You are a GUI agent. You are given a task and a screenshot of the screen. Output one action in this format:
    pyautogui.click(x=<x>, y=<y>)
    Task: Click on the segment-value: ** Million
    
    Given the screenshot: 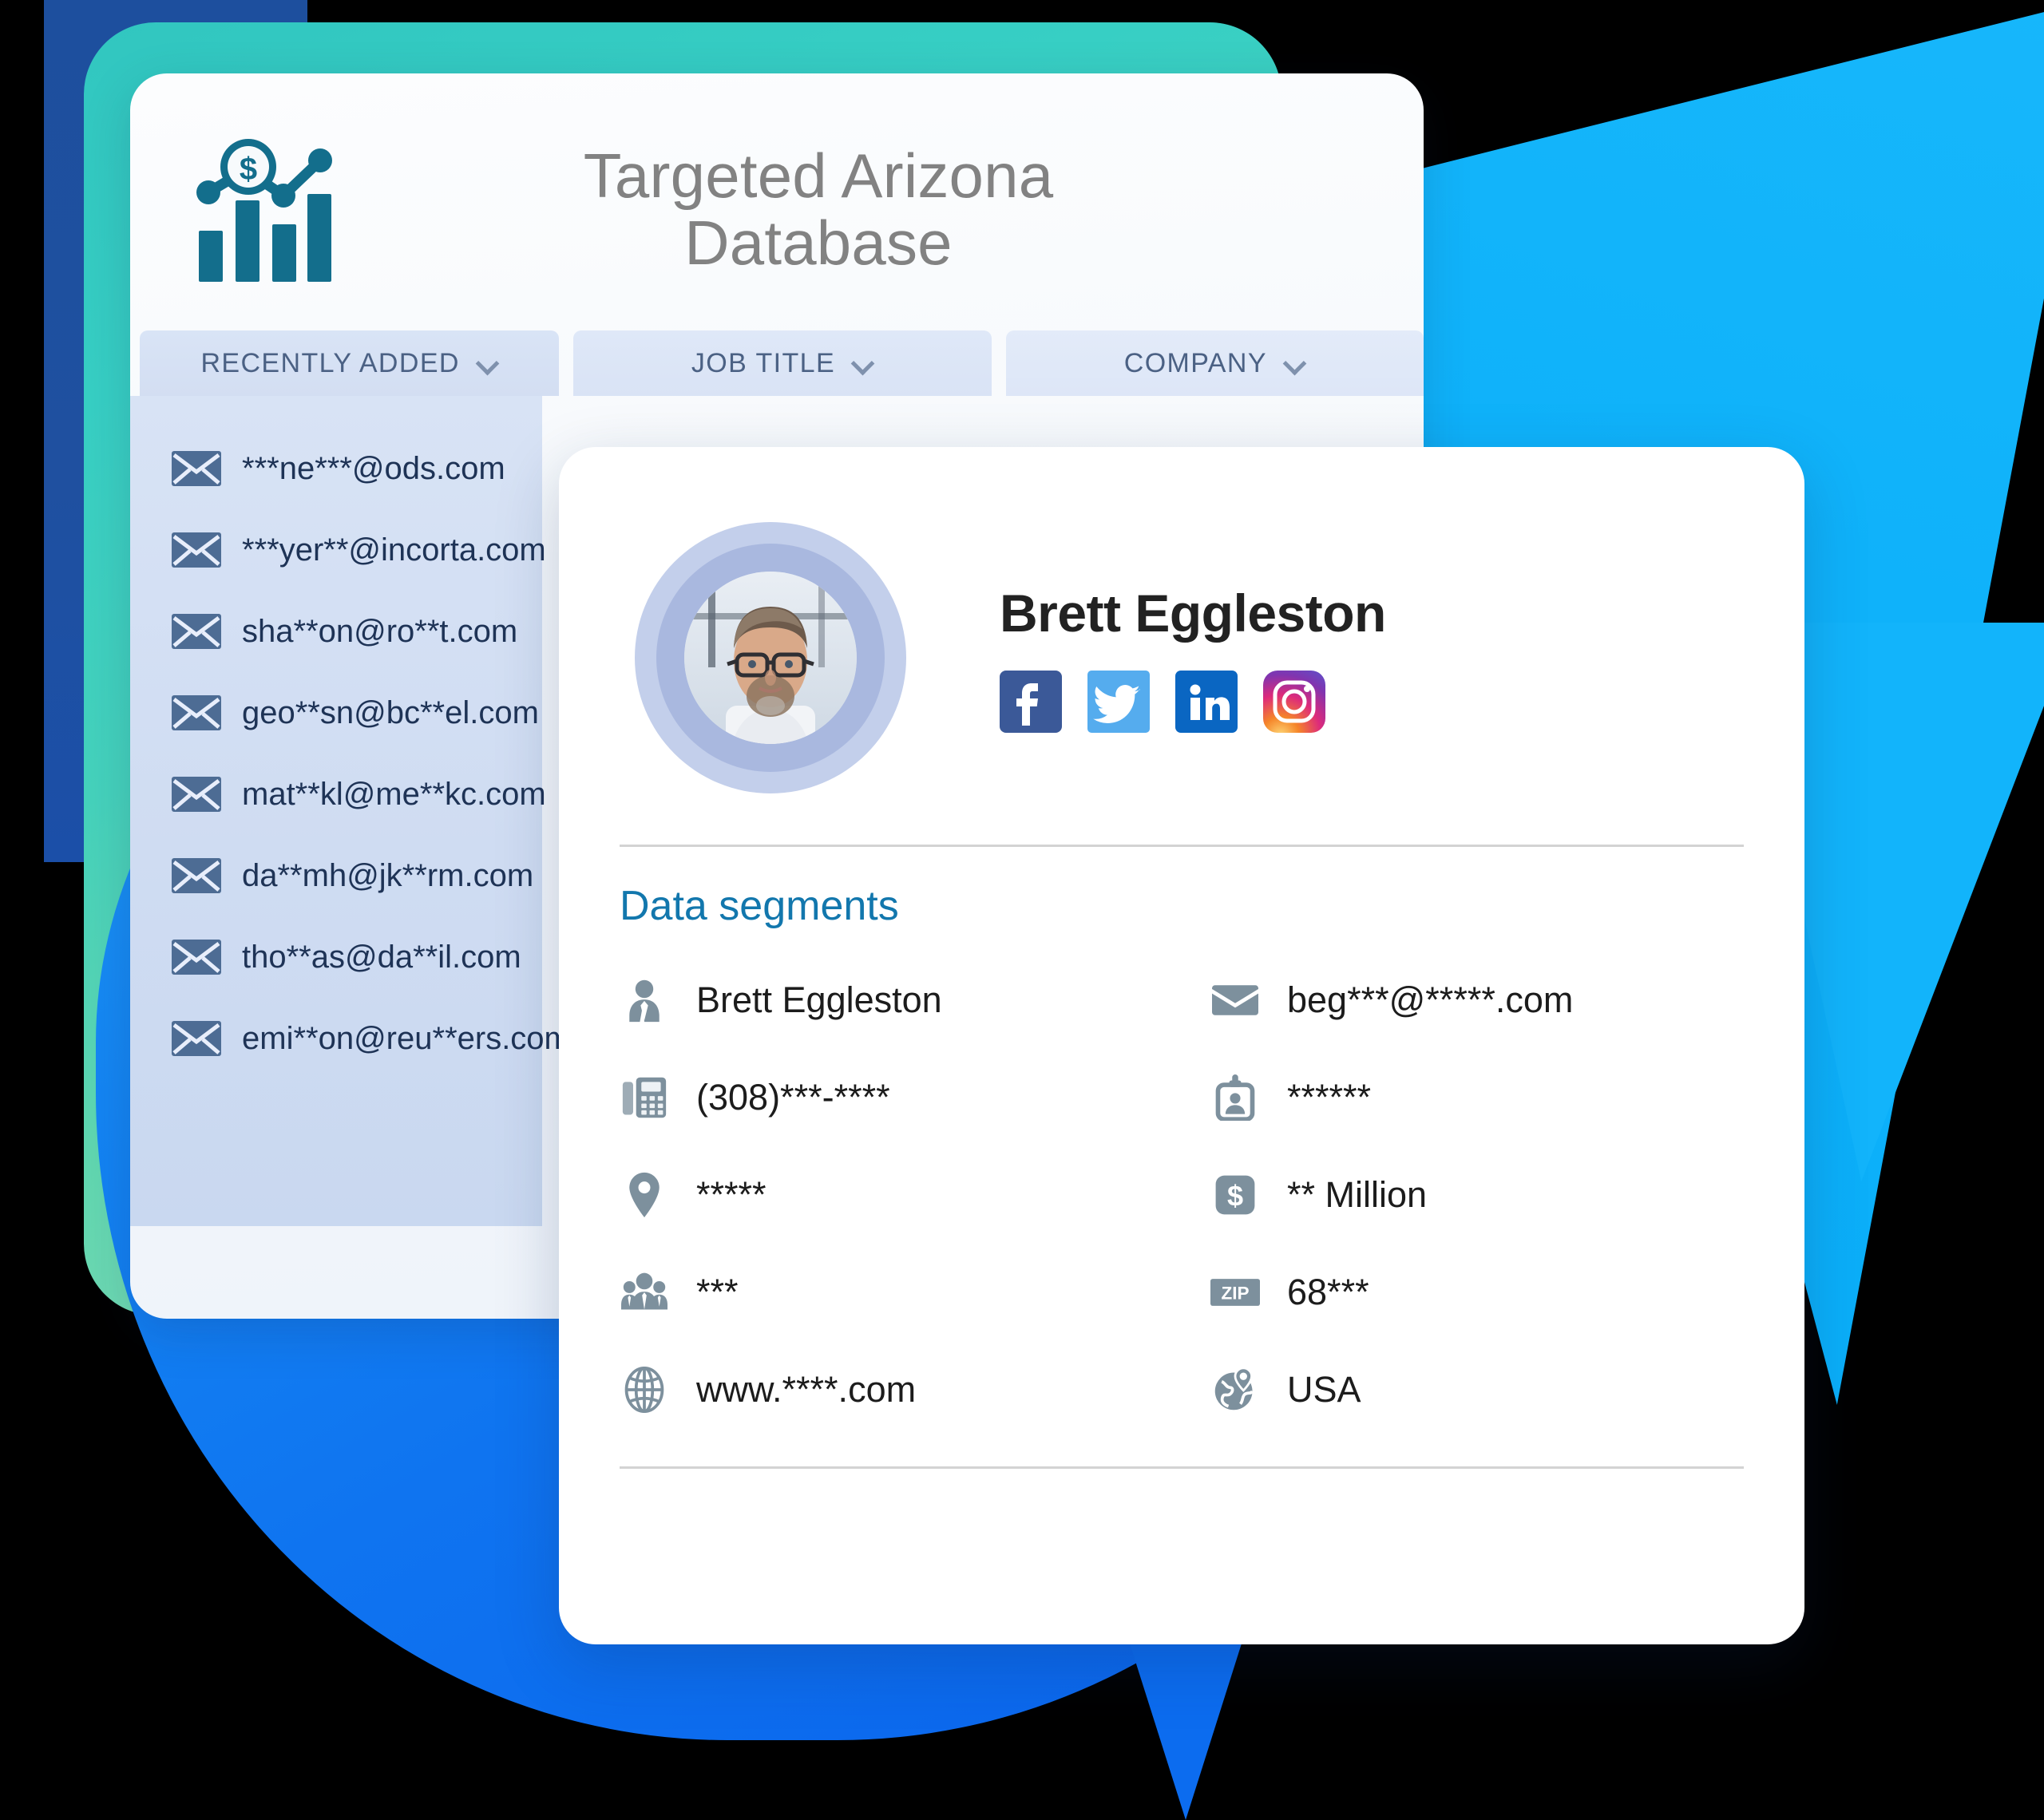 What is the action you would take?
    pyautogui.click(x=1357, y=1194)
    